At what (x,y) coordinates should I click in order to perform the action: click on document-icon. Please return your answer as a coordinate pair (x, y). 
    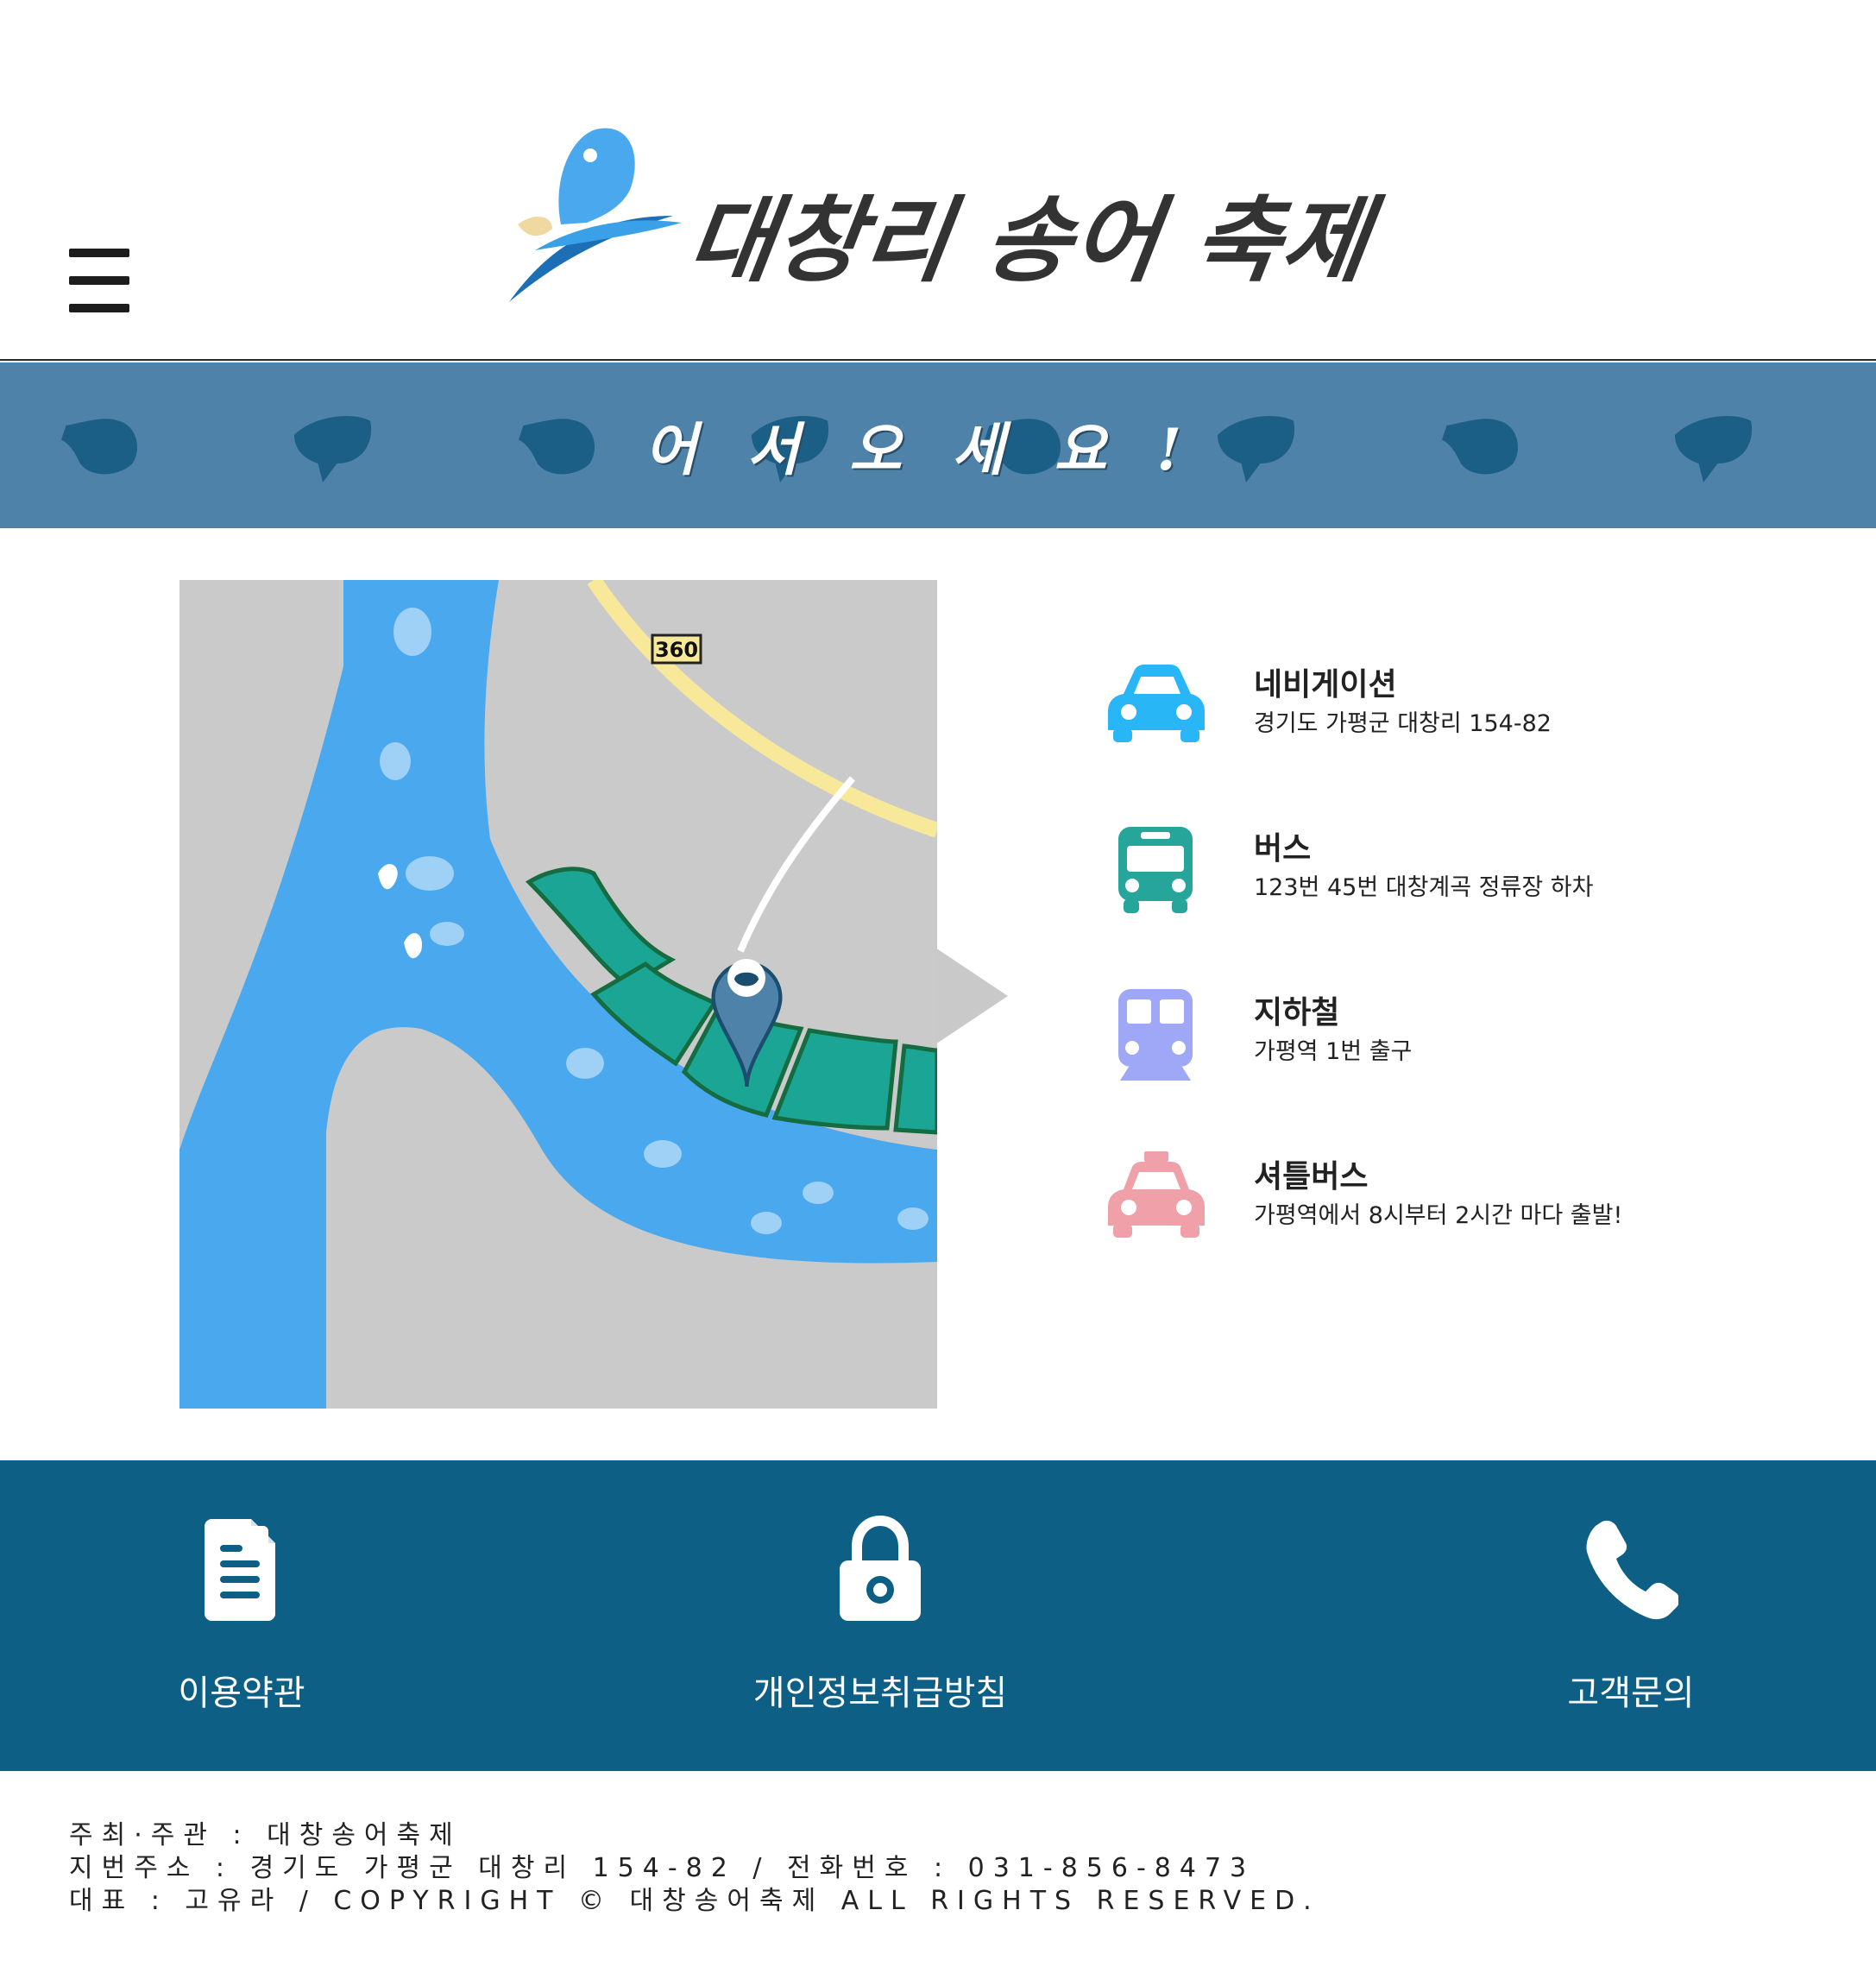
    Looking at the image, I should click on (240, 1570).